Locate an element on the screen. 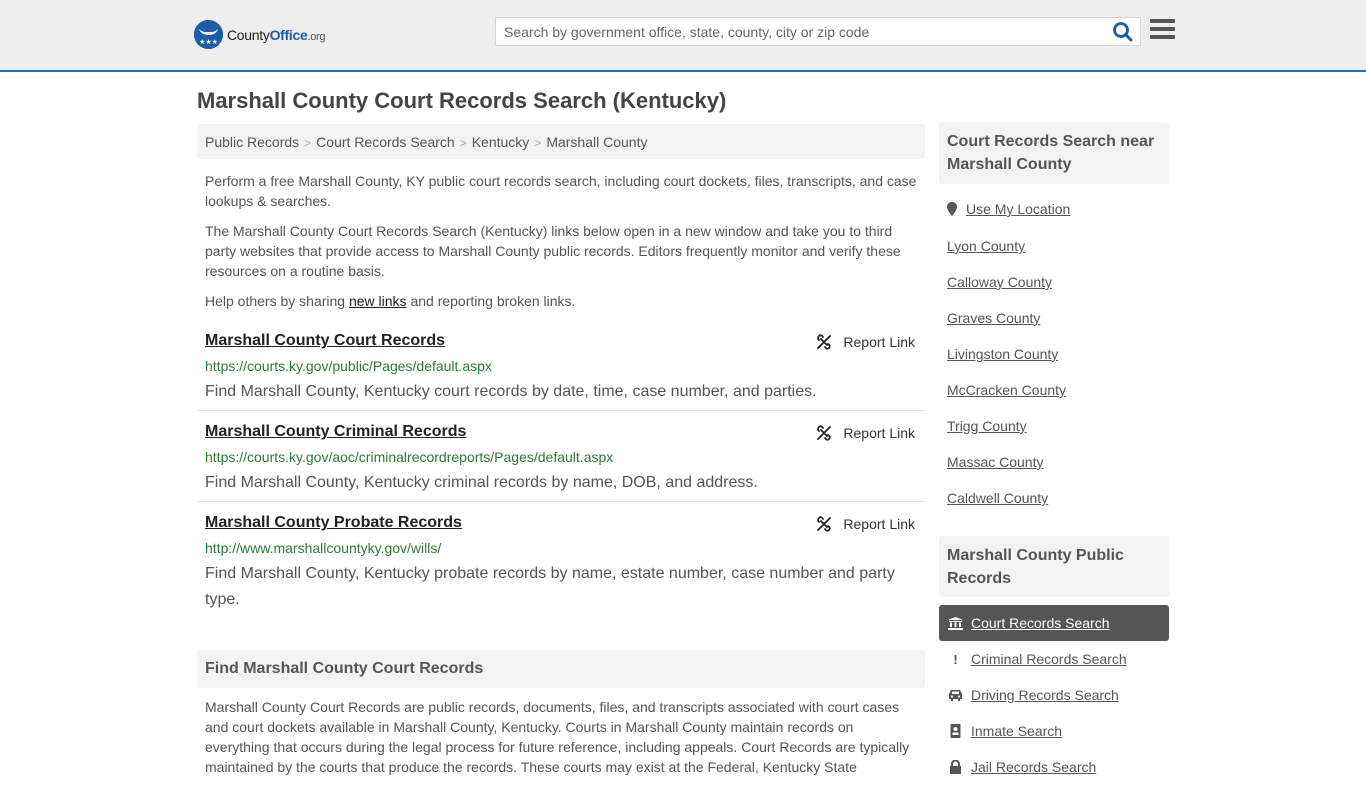  institution-icon is located at coordinates (955, 623).